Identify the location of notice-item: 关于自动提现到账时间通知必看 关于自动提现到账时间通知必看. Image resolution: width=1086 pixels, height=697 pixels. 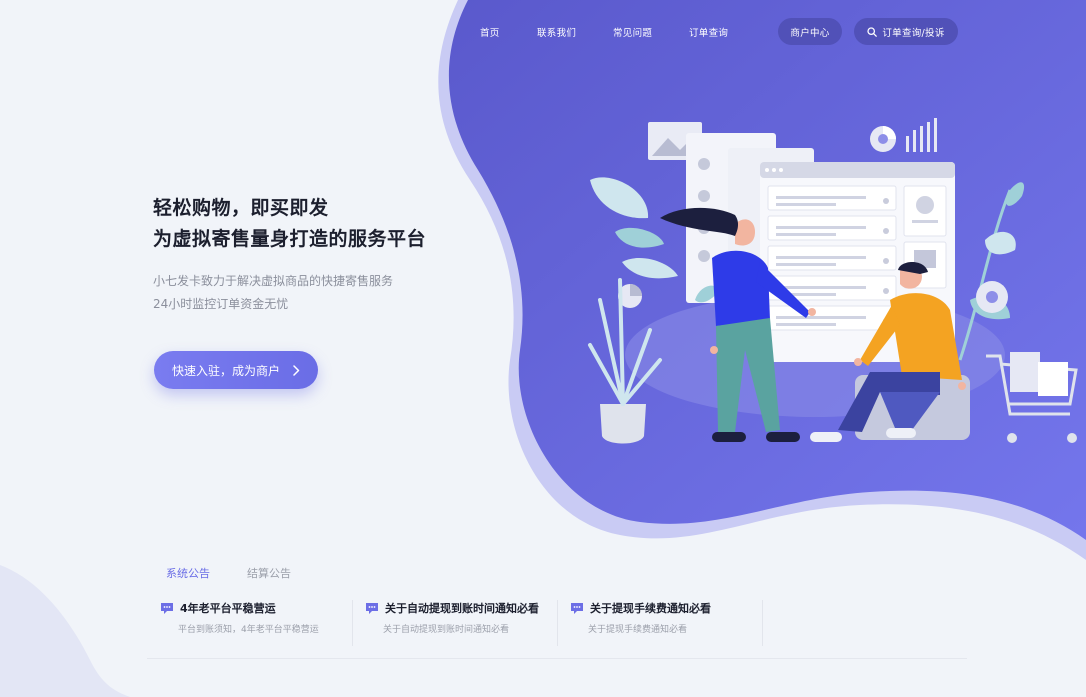
(460, 623).